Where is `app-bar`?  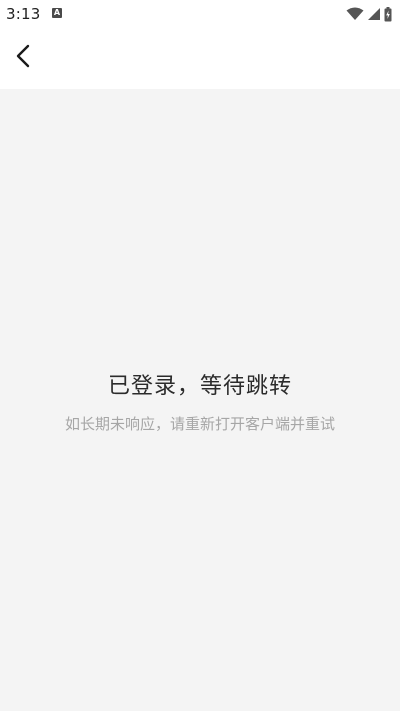
app-bar is located at coordinates (200, 58).